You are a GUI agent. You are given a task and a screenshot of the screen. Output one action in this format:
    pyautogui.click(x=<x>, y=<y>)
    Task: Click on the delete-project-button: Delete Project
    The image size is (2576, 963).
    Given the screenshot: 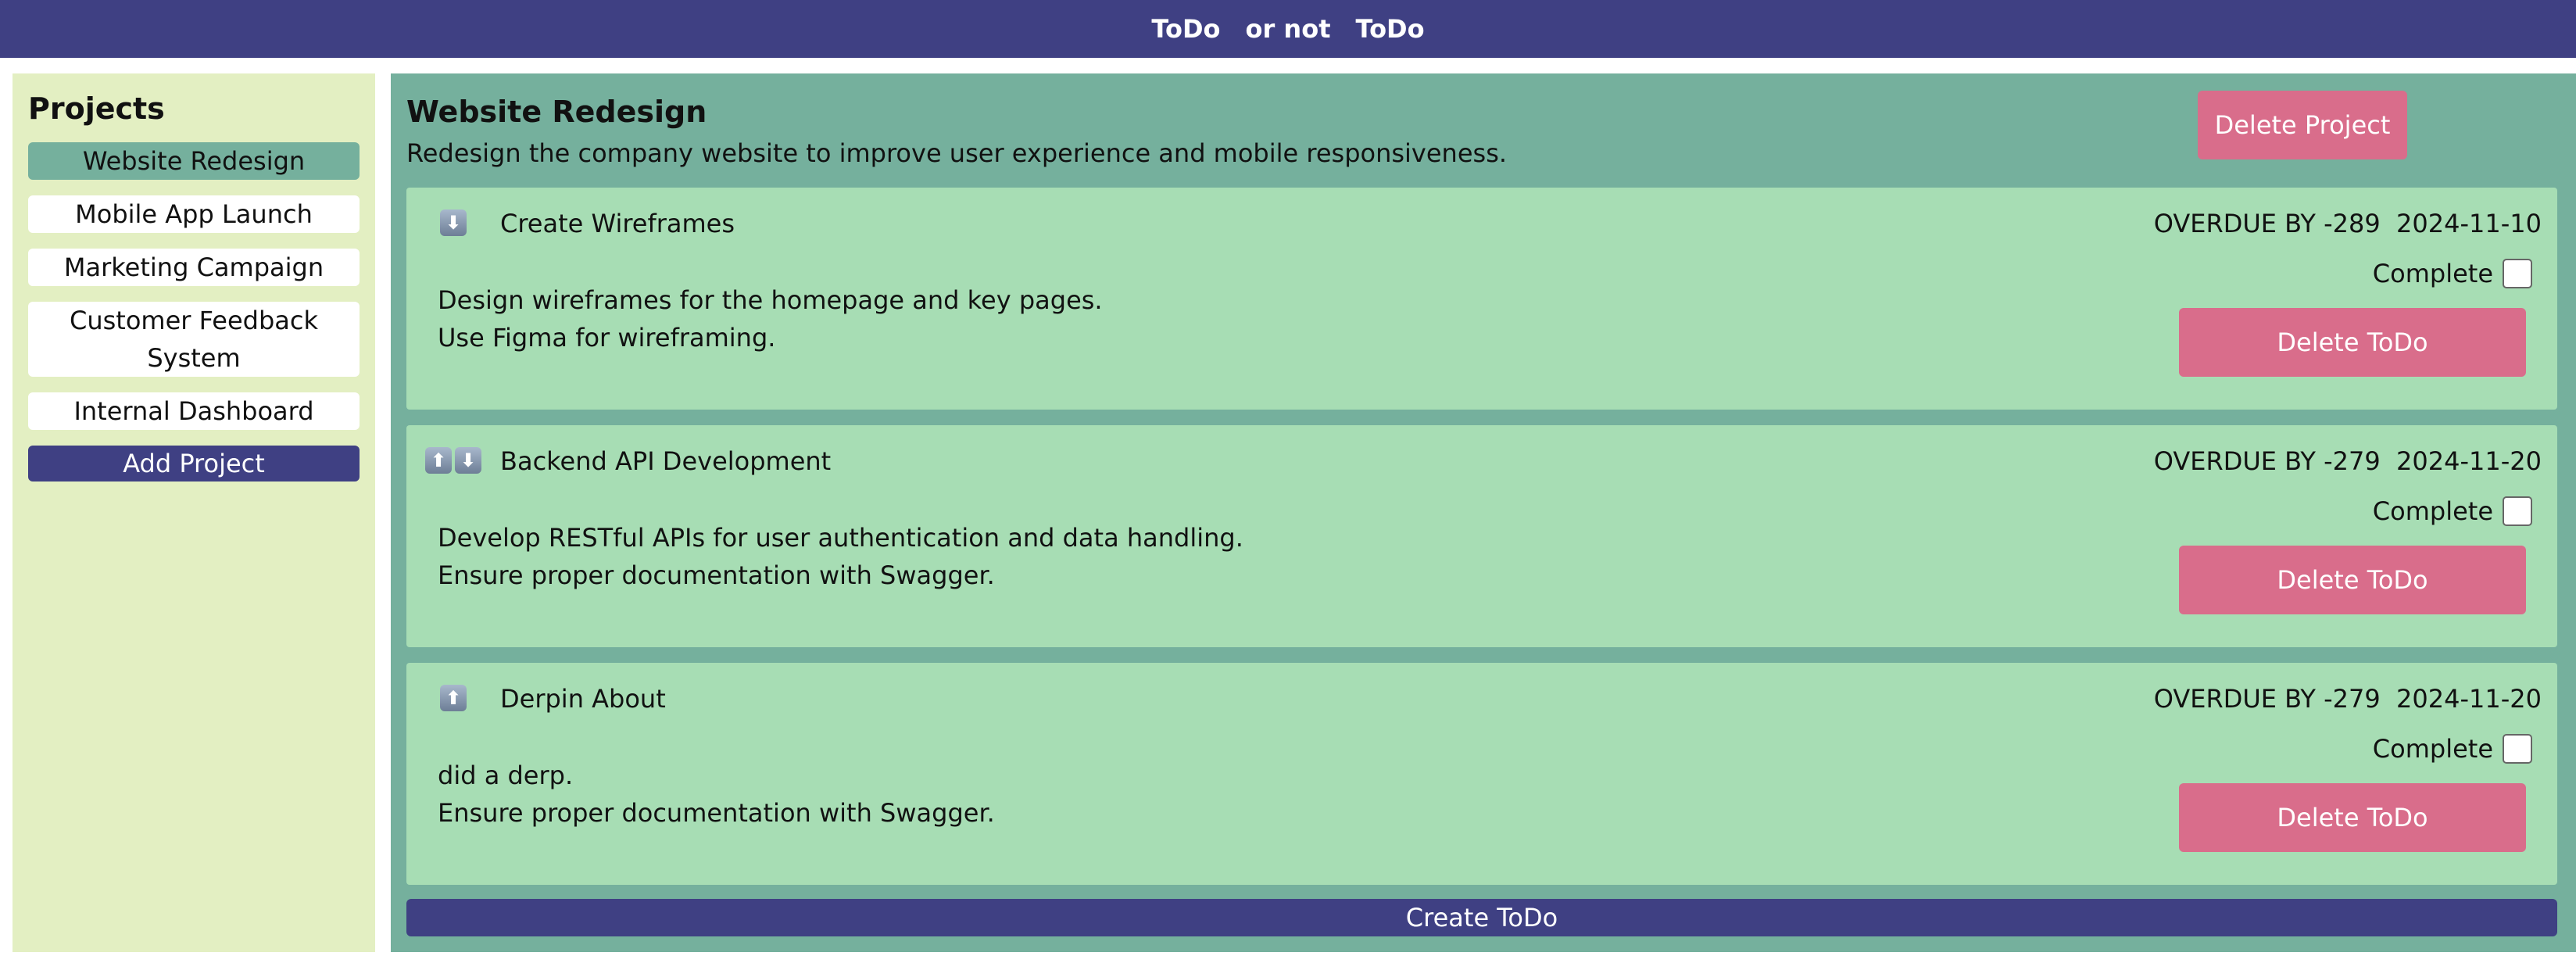 What is the action you would take?
    pyautogui.click(x=2302, y=125)
    